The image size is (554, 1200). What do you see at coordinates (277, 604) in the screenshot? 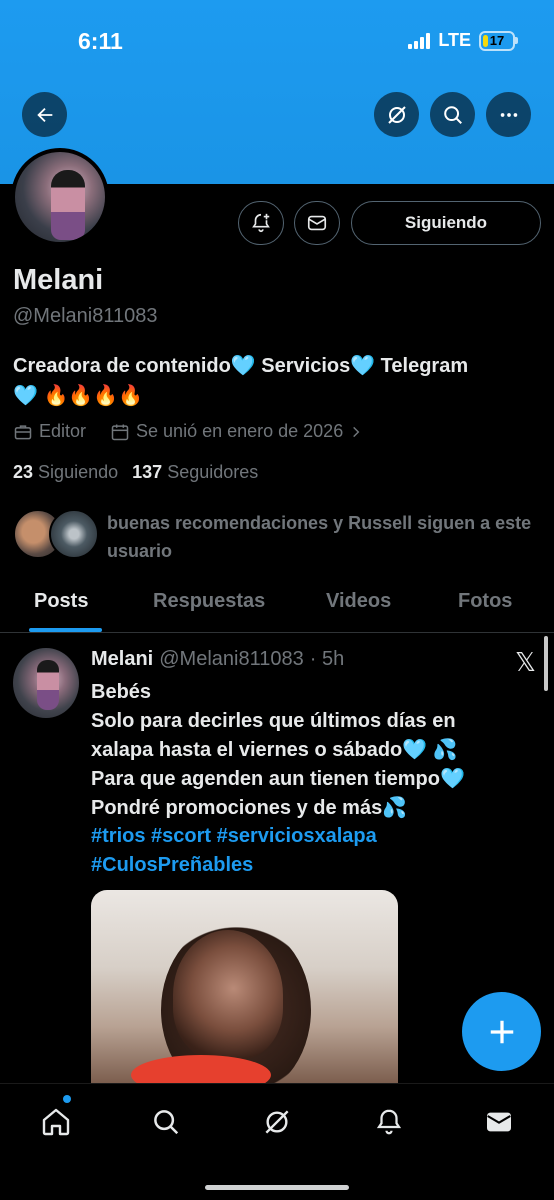
I see `profile-tabs: Posts Respuestas Videos Fotos` at bounding box center [277, 604].